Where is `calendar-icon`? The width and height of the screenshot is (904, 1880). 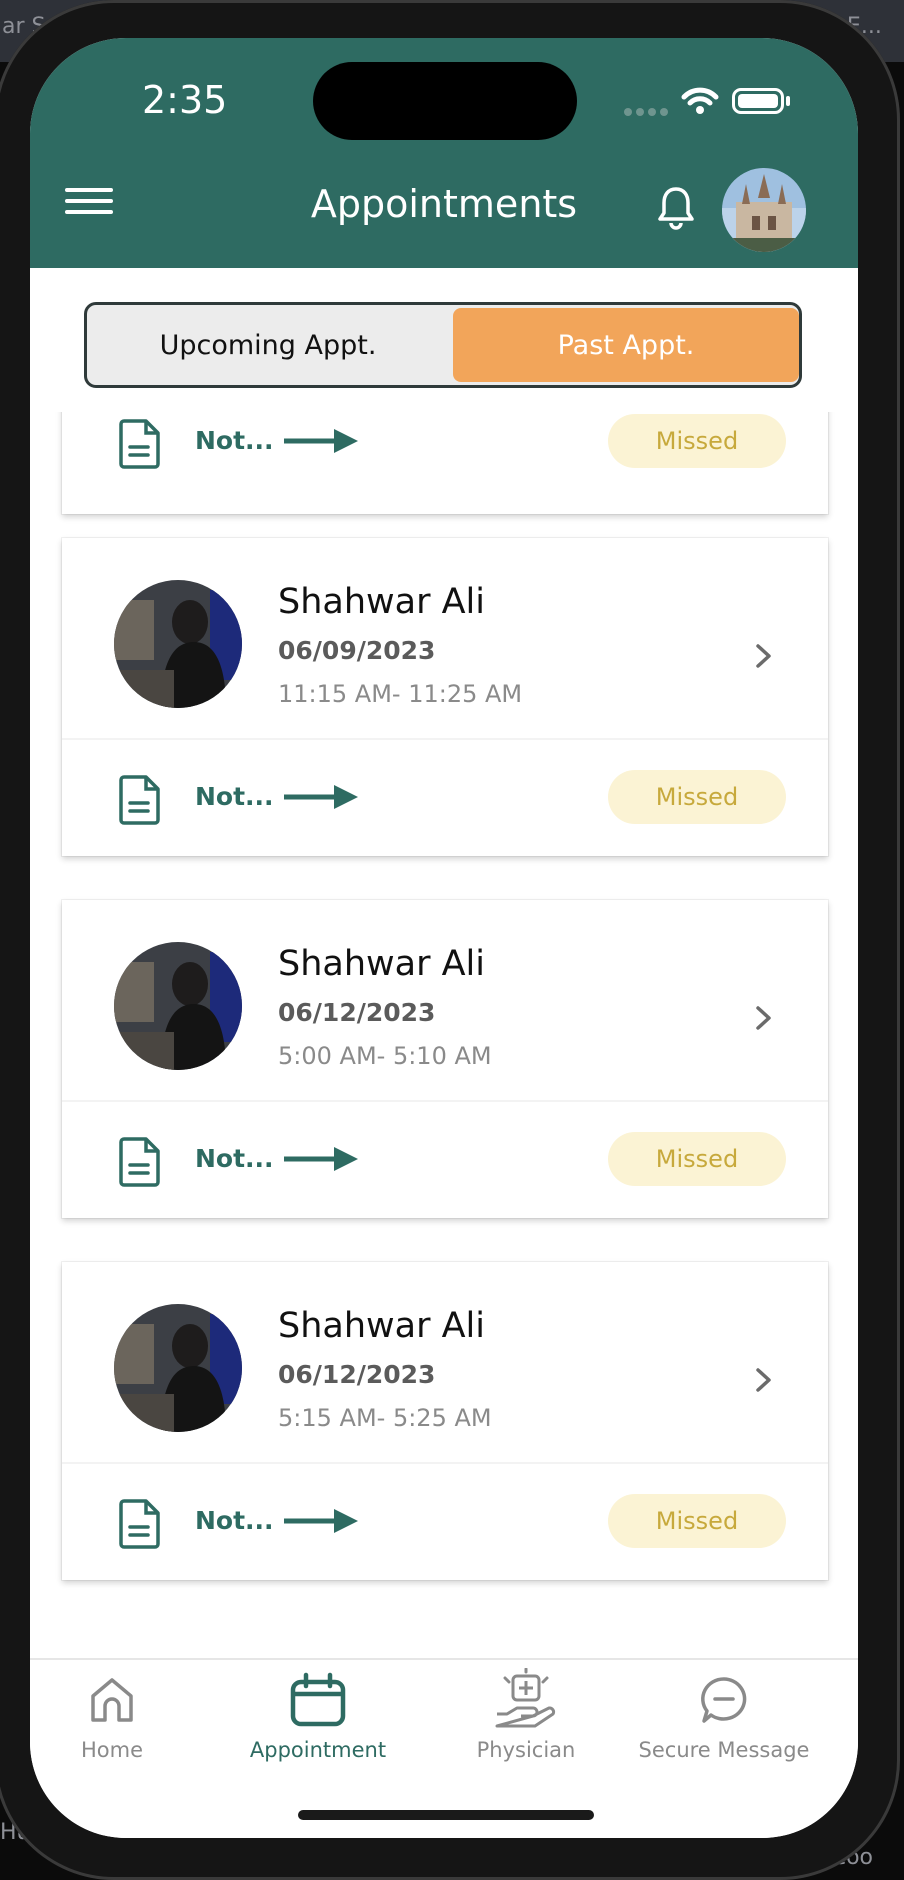
calendar-icon is located at coordinates (318, 1699).